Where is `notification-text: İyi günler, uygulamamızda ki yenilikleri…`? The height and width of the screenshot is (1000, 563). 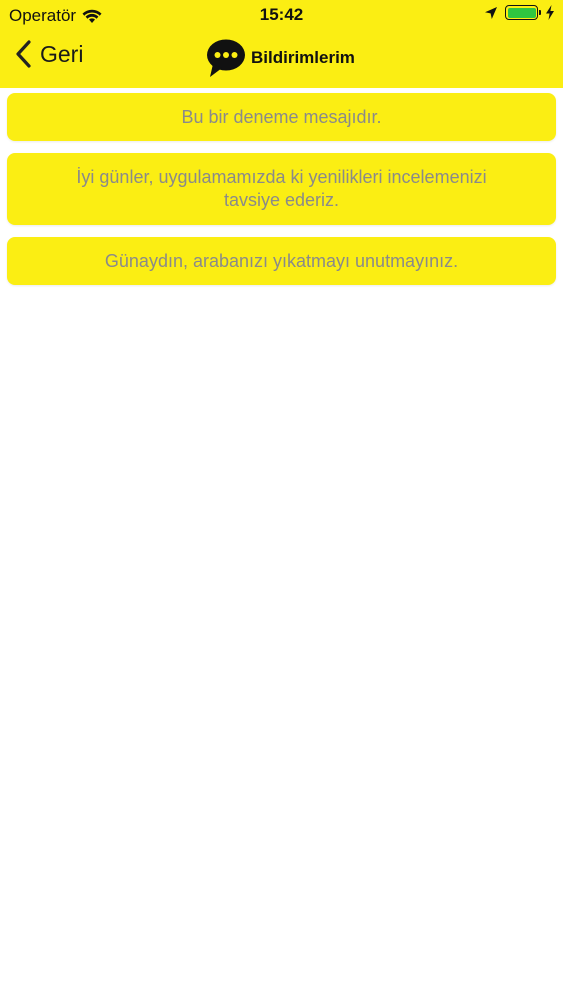
notification-text: İyi günler, uygulamamızda ki yenilikleri… is located at coordinates (281, 188).